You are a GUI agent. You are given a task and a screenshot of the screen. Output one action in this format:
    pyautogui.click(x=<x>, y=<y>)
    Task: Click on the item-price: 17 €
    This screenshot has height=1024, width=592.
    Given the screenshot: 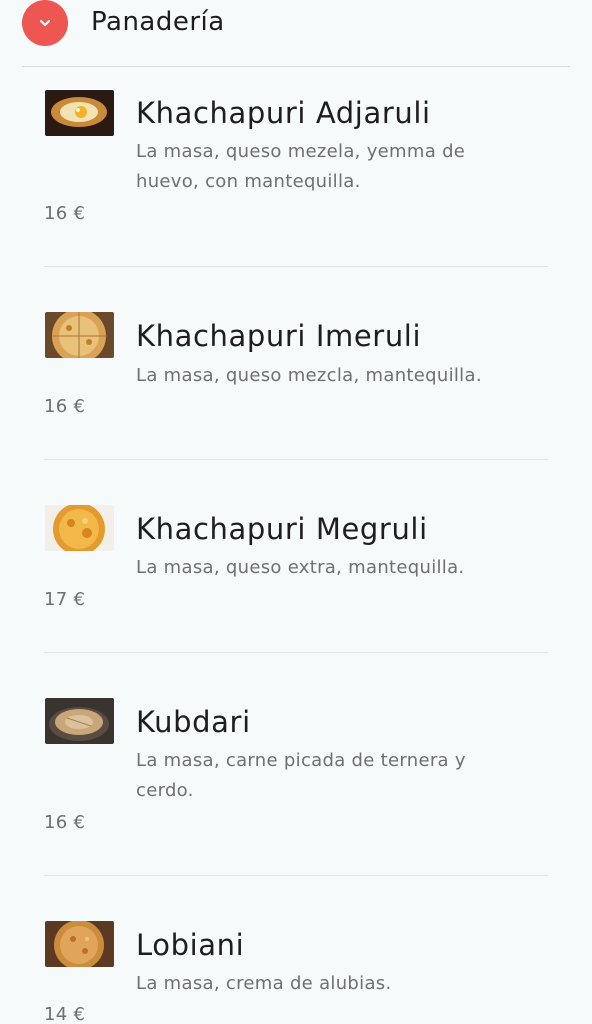 What is the action you would take?
    pyautogui.click(x=65, y=599)
    